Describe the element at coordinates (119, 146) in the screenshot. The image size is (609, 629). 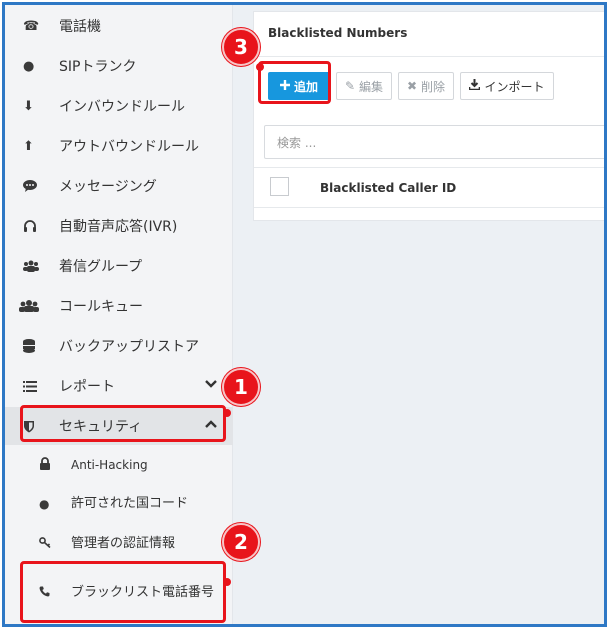
I see `sidebar-item-outbound-rules: ⬆ アウトバウンドルール` at that location.